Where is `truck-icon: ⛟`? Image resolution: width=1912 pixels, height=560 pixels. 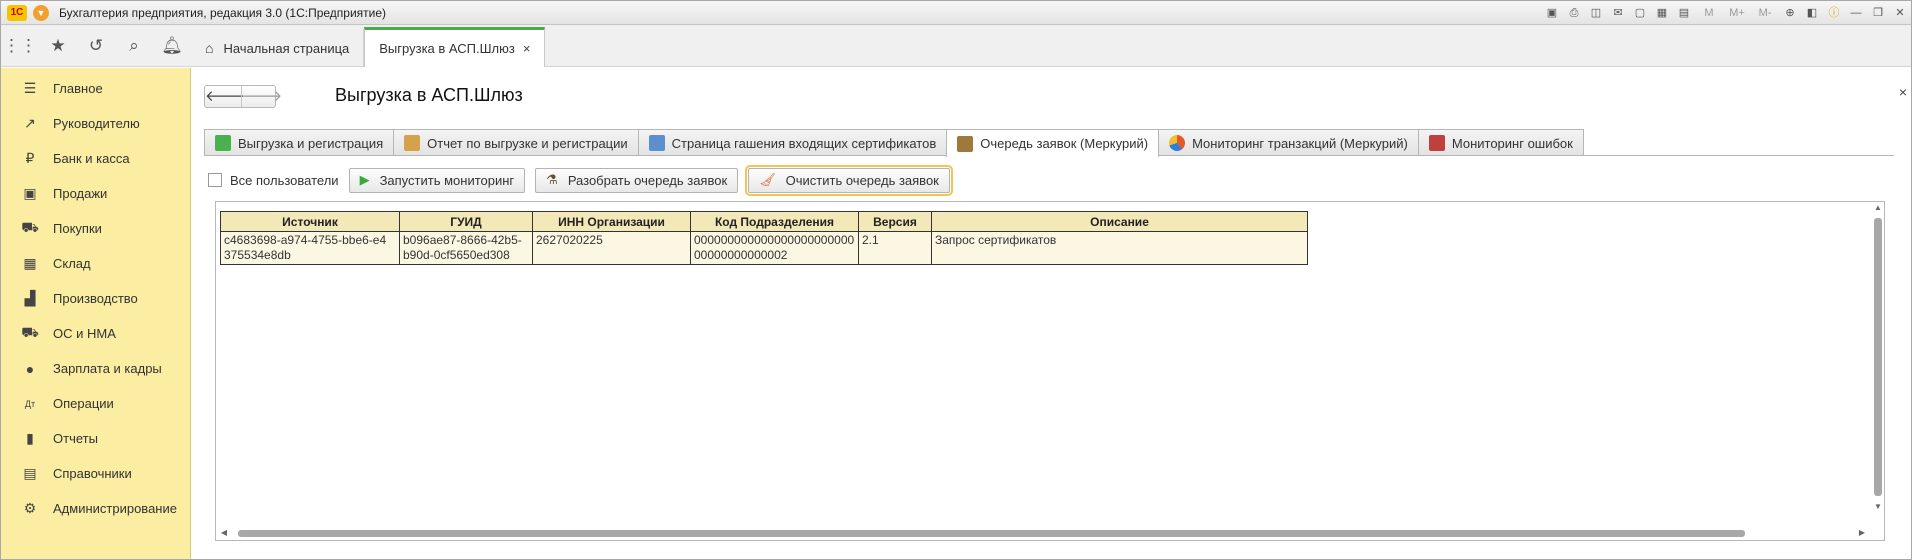 truck-icon: ⛟ is located at coordinates (30, 332).